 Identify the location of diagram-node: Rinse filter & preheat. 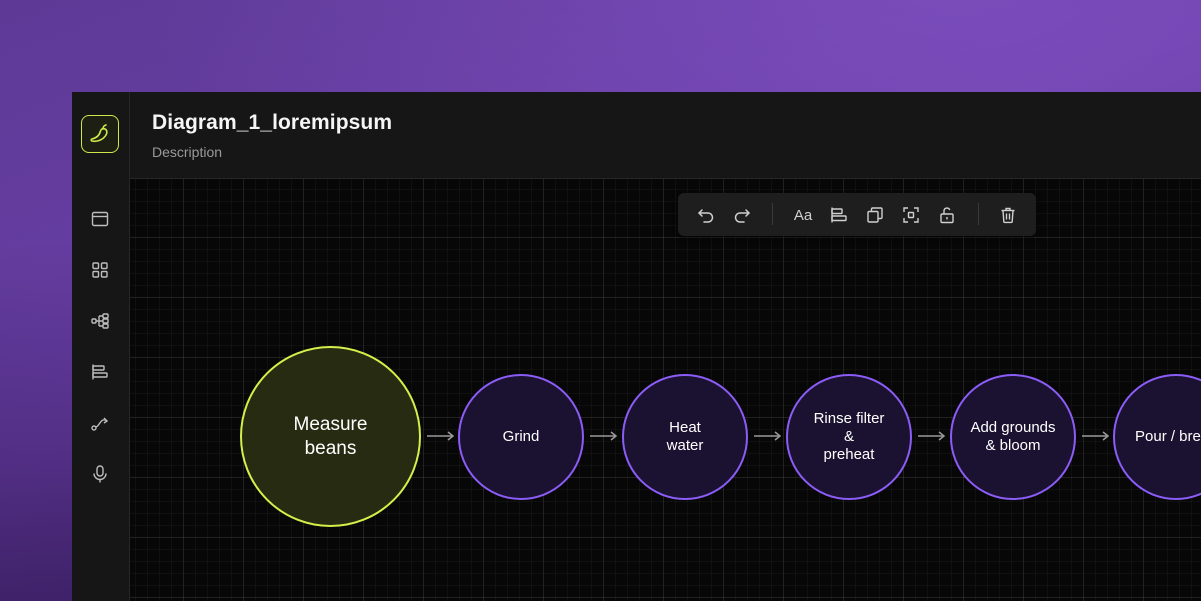
(849, 437).